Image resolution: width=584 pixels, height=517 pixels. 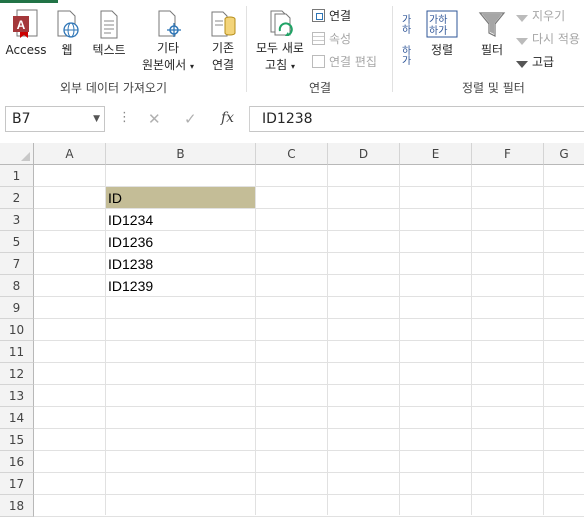 I want to click on cell-b: ID, so click(x=180, y=197).